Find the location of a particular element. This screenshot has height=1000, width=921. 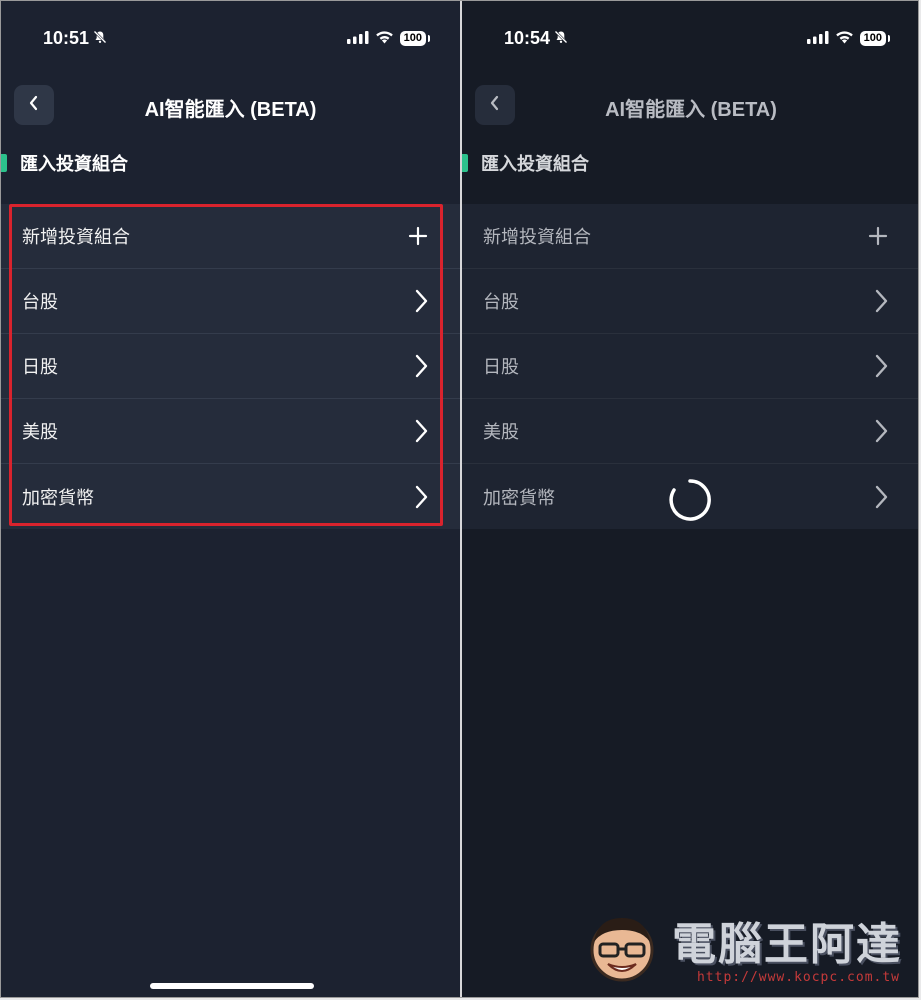

watermark-url: http://www.kocpc.com.tw is located at coordinates (798, 977).